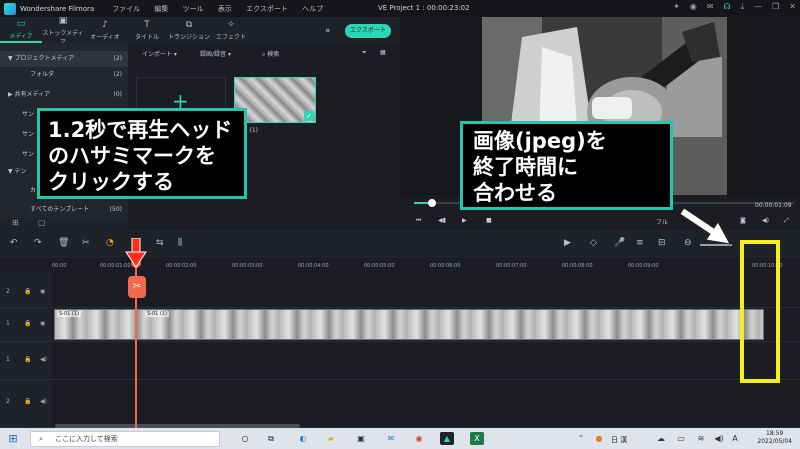 Image resolution: width=800 pixels, height=449 pixels. Describe the element at coordinates (86, 243) in the screenshot. I see `cut-icon: ✂` at that location.